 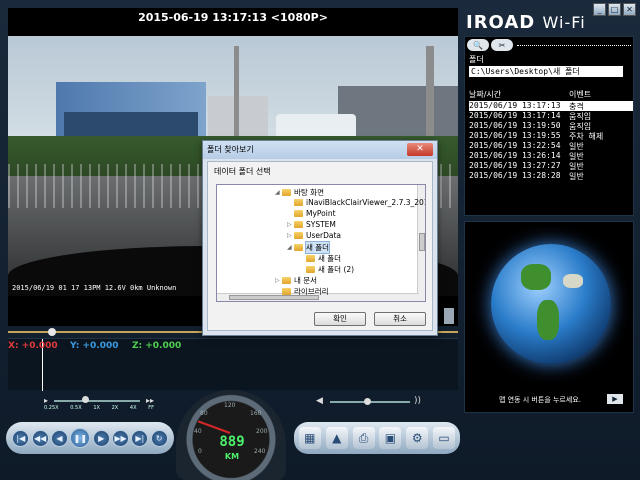 I want to click on speed-value: 889, so click(x=232, y=442).